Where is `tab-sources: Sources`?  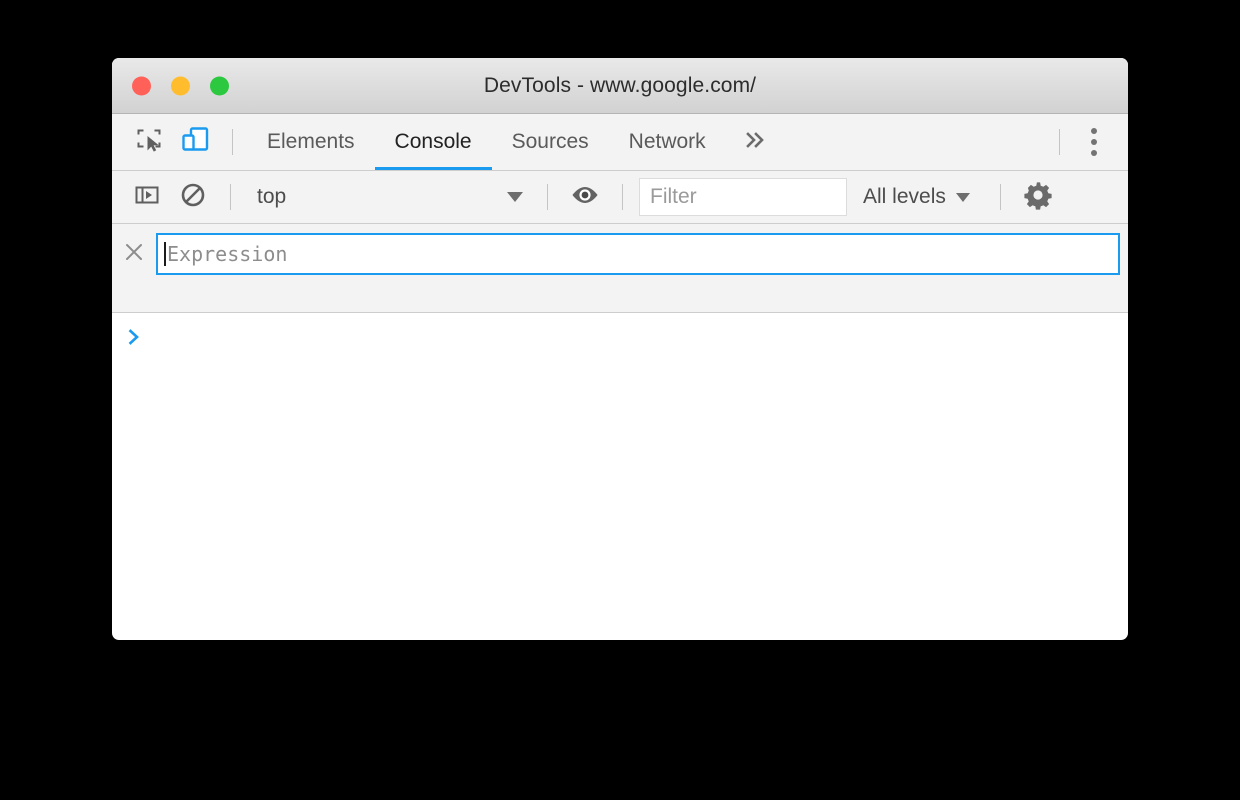 tab-sources: Sources is located at coordinates (550, 142).